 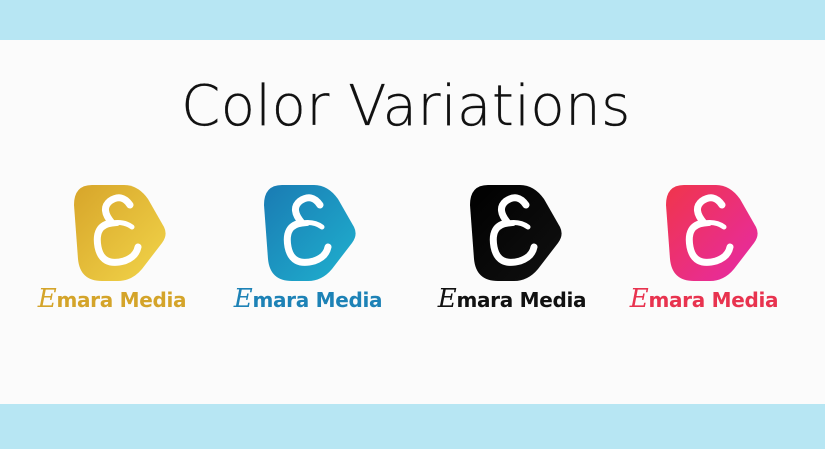 What do you see at coordinates (412, 20) in the screenshot?
I see `top-band` at bounding box center [412, 20].